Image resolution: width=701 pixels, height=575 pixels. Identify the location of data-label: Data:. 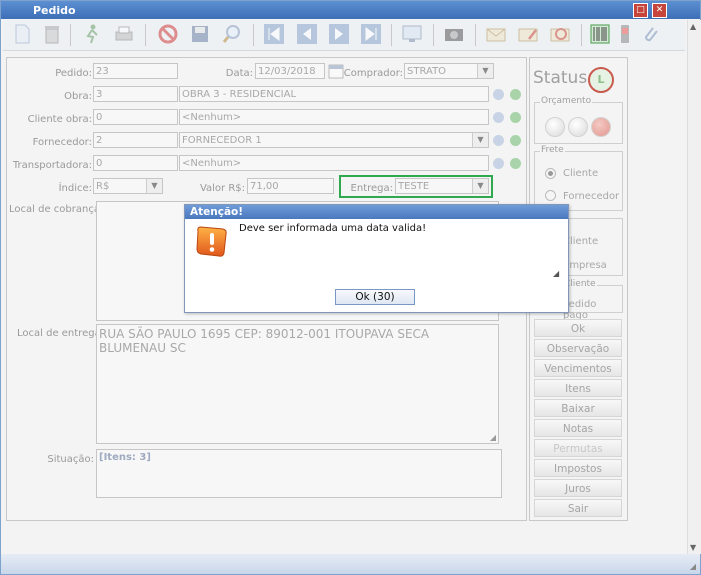
(239, 73).